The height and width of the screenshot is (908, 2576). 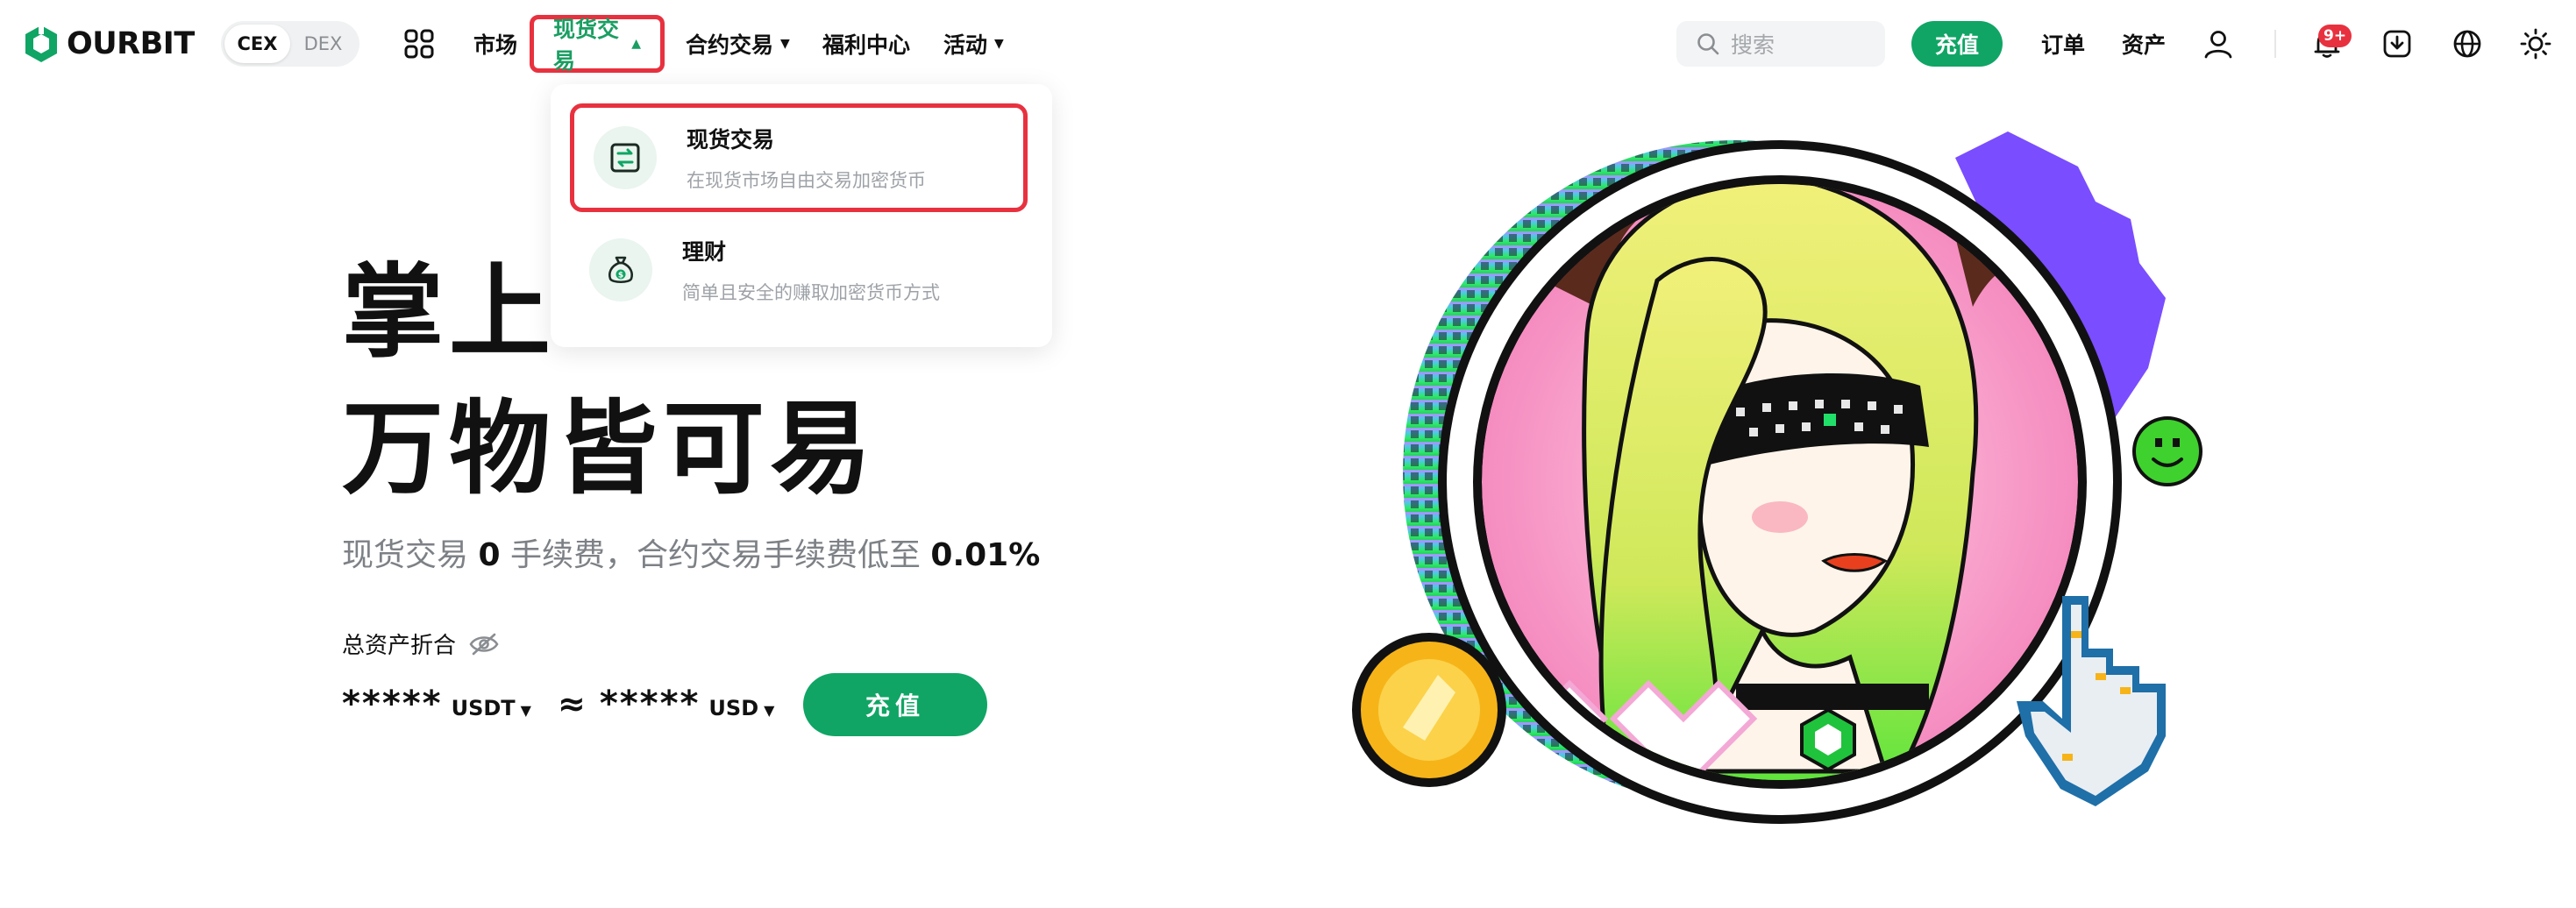 I want to click on deposit-button: 充值, so click(x=1957, y=44).